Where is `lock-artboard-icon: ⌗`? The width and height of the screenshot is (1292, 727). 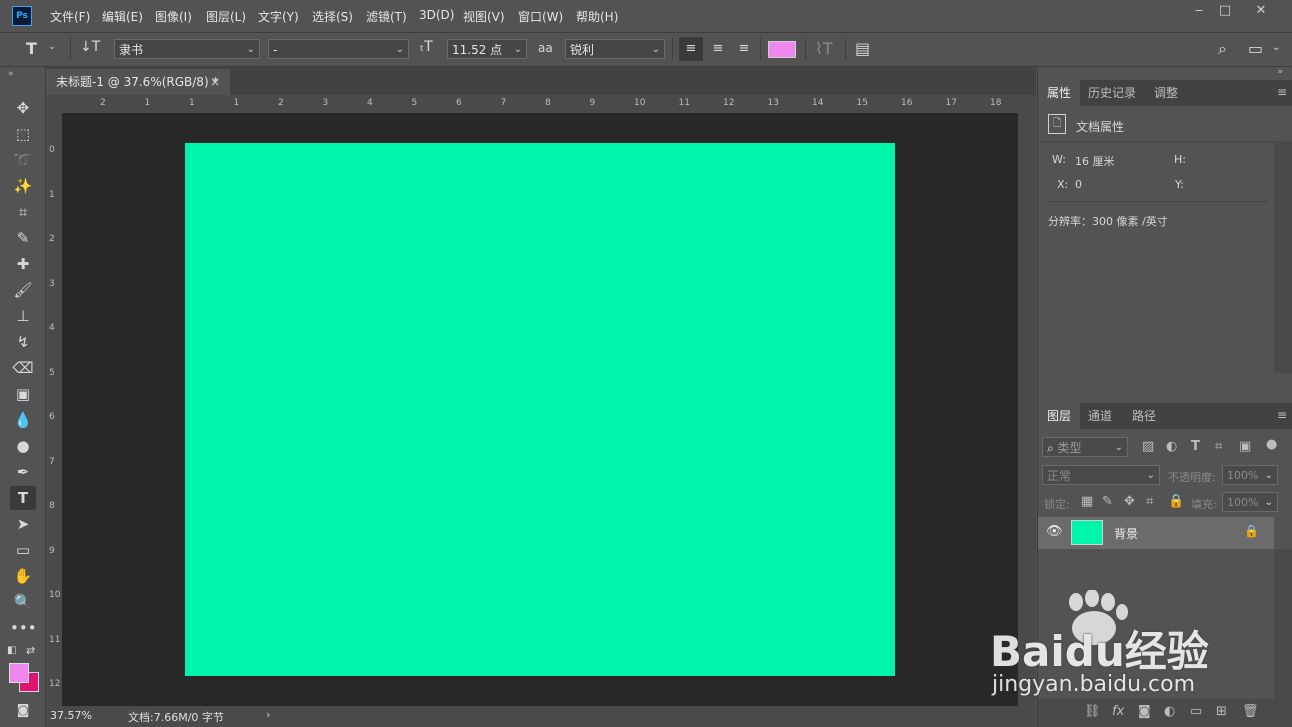
lock-artboard-icon: ⌗ is located at coordinates (1149, 501).